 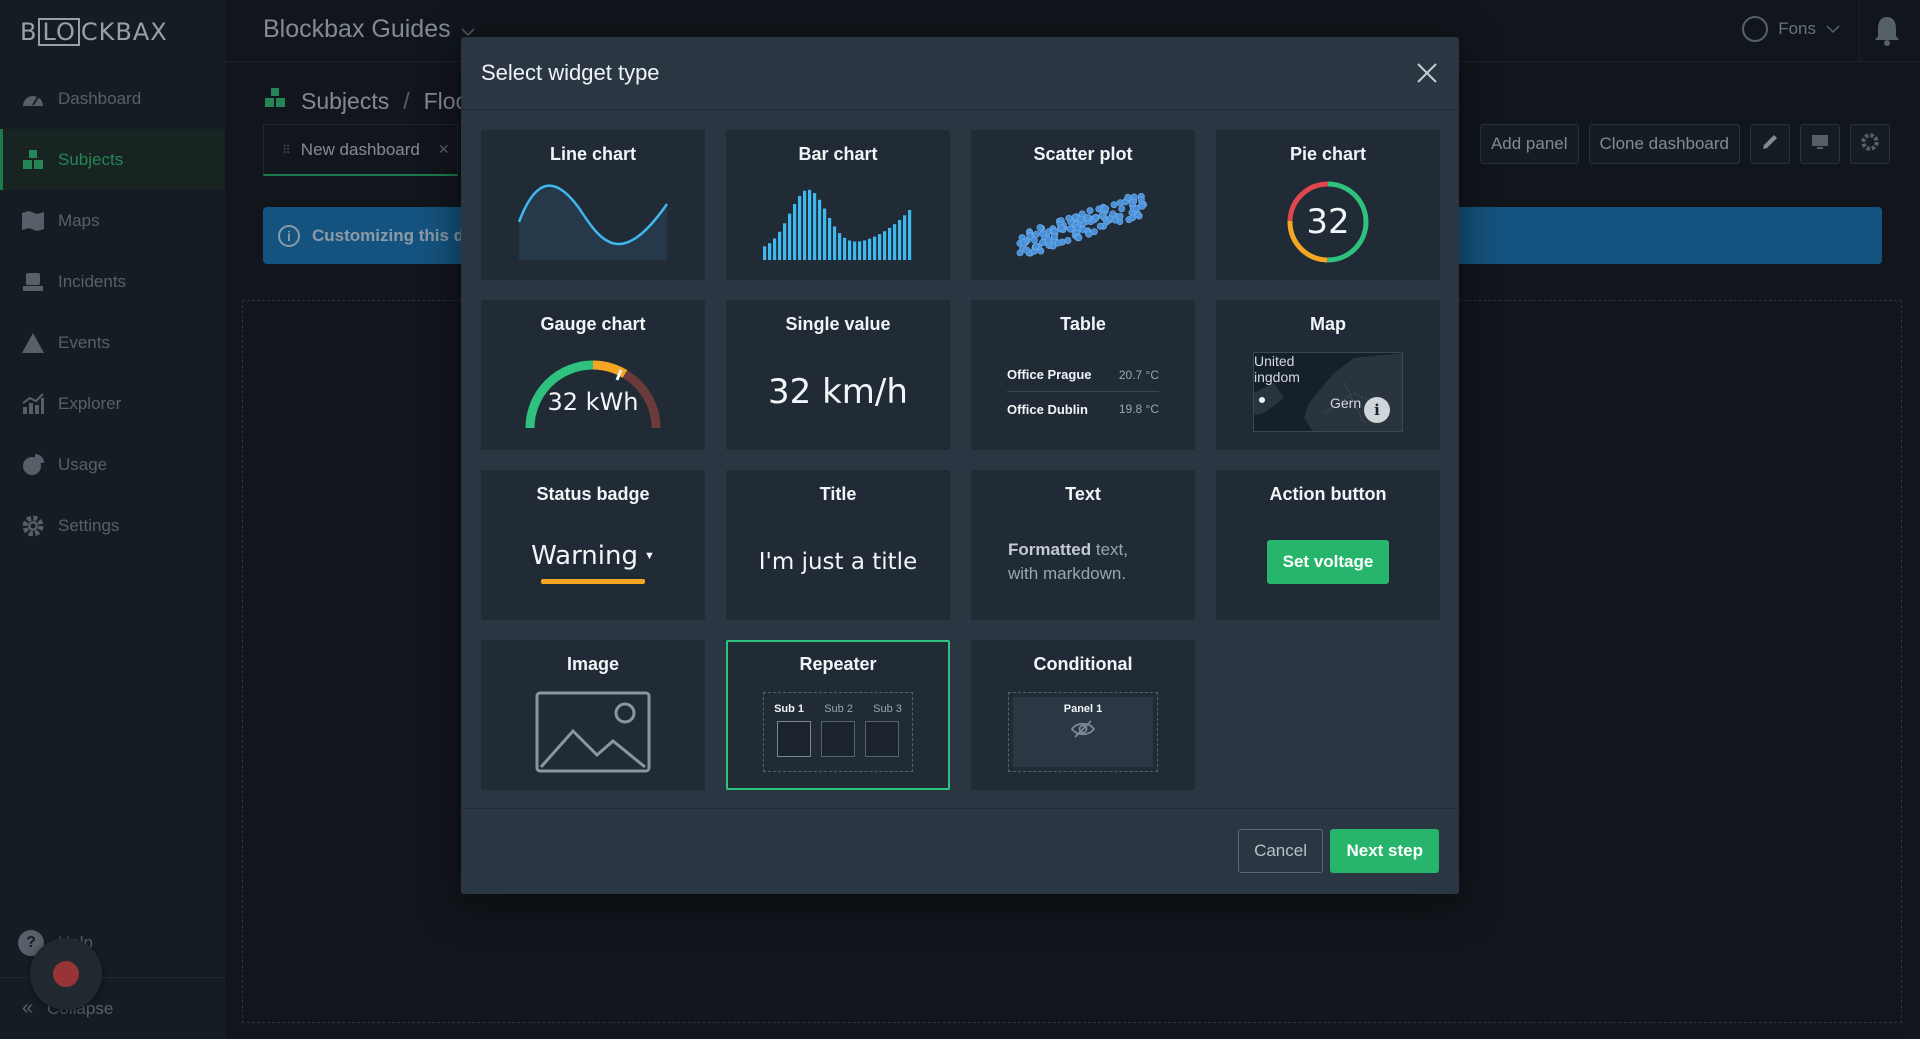 I want to click on card-title: Map, so click(x=1328, y=324).